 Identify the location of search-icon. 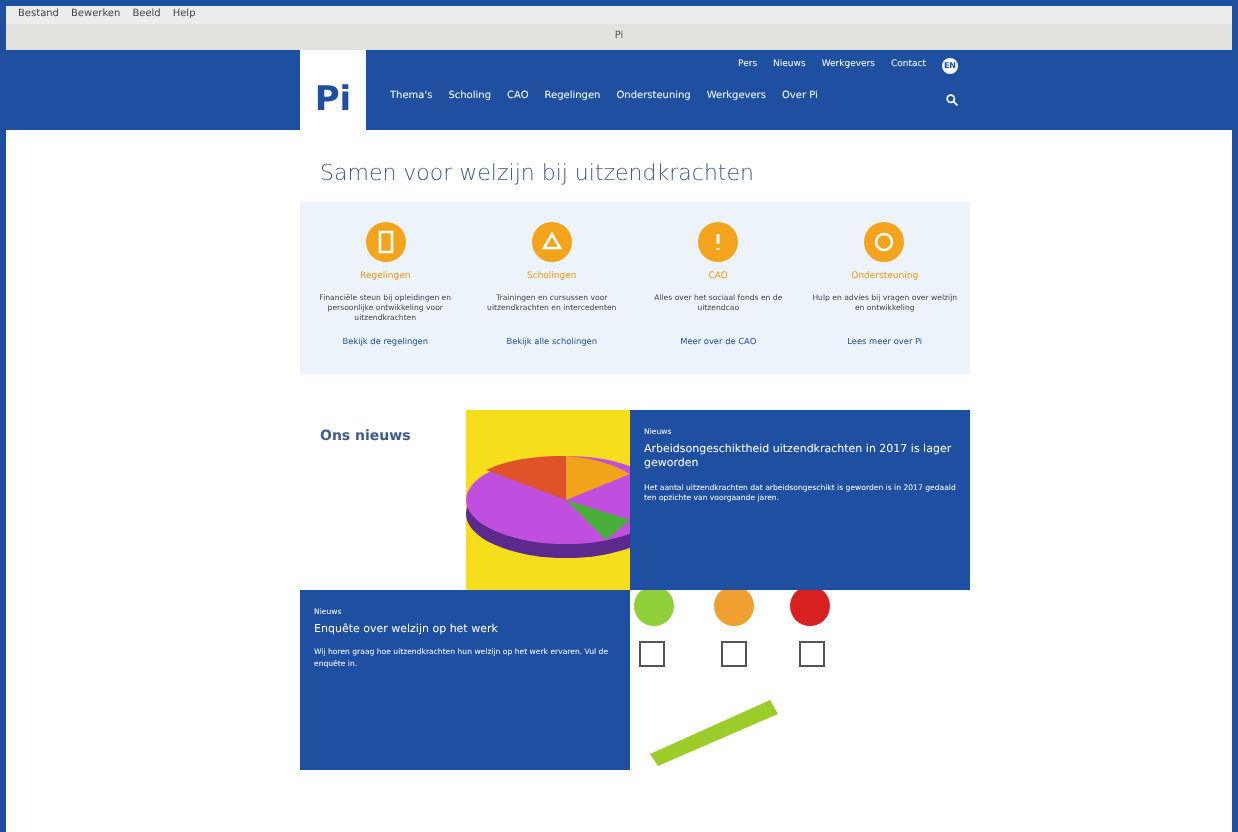
(952, 99).